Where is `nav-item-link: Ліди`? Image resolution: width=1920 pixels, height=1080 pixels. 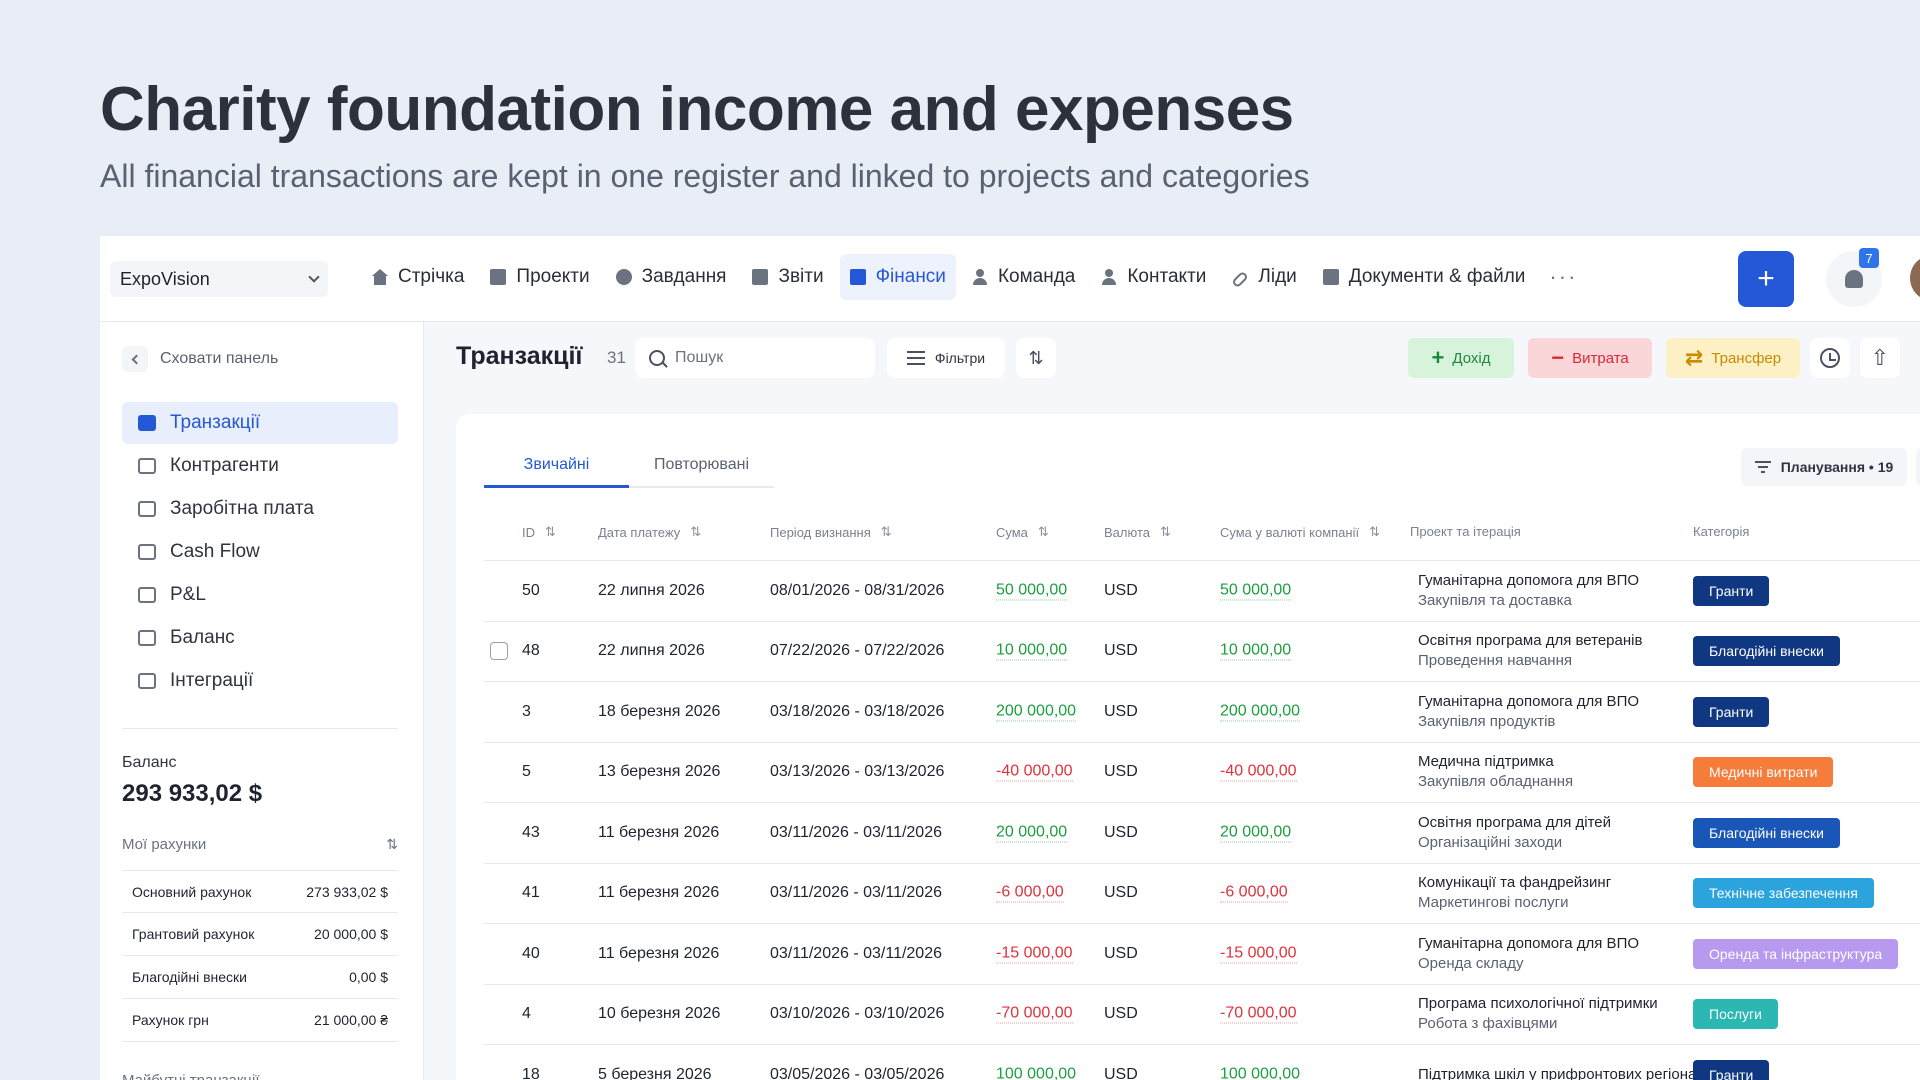
nav-item-link: Ліди is located at coordinates (1264, 277).